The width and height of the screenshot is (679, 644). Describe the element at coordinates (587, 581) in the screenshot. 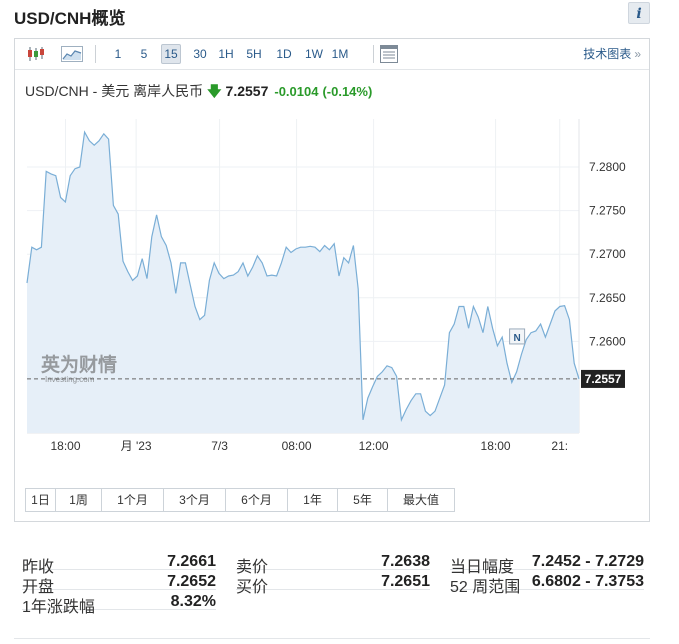

I see `stat-value: 6.6802 - 7.3753` at that location.